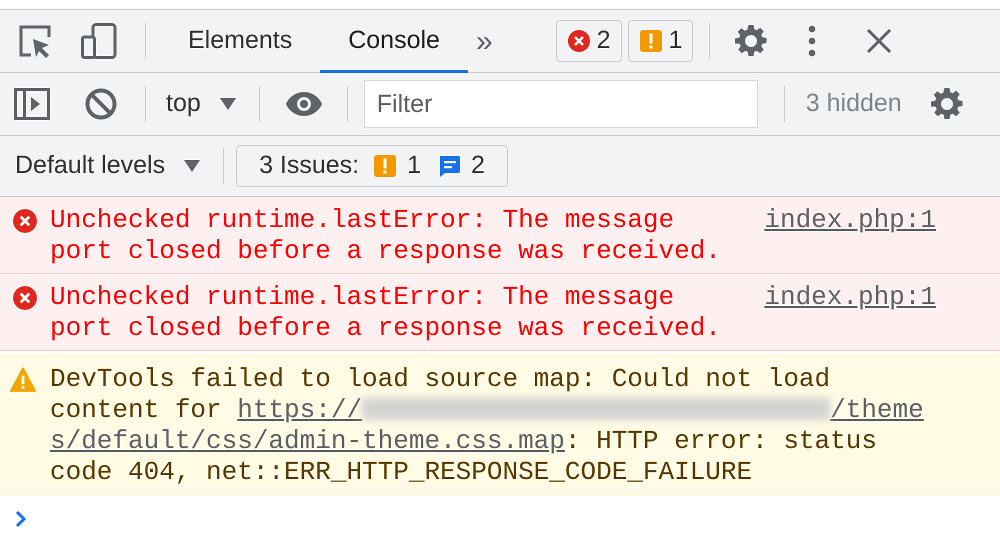 This screenshot has width=1000, height=557. Describe the element at coordinates (21, 519) in the screenshot. I see `prompt-chevron-icon` at that location.